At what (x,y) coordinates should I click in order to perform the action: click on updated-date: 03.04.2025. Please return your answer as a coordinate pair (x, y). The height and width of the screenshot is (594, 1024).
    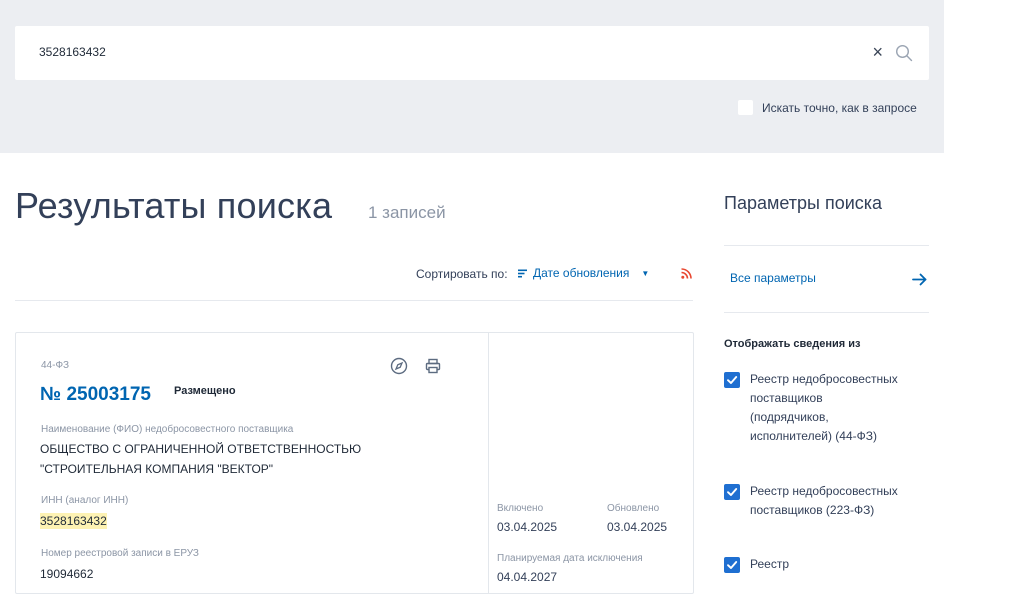
    Looking at the image, I should click on (637, 527).